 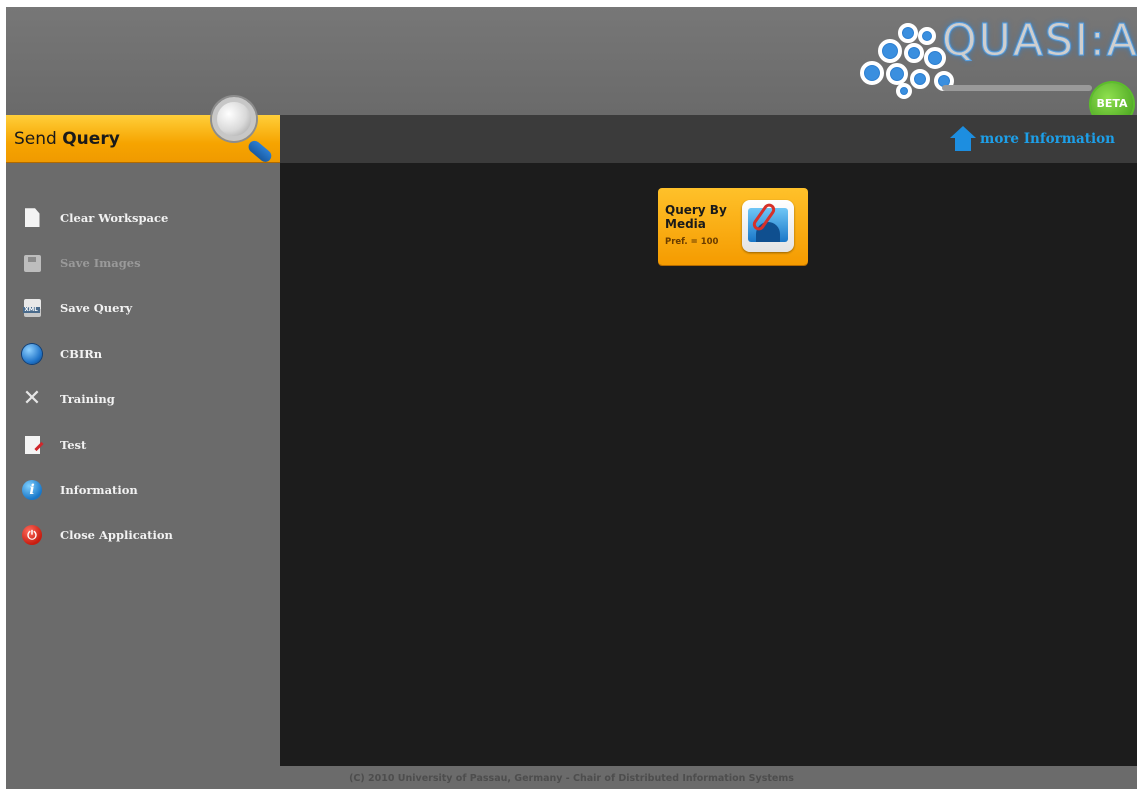 What do you see at coordinates (100, 263) in the screenshot?
I see `sidebar-item-label: Save Images` at bounding box center [100, 263].